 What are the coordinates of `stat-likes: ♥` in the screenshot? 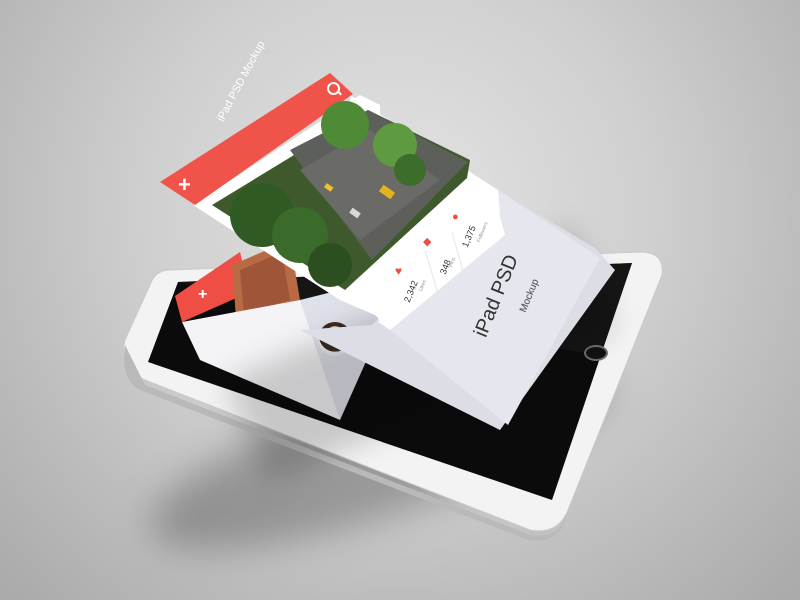 It's located at (398, 271).